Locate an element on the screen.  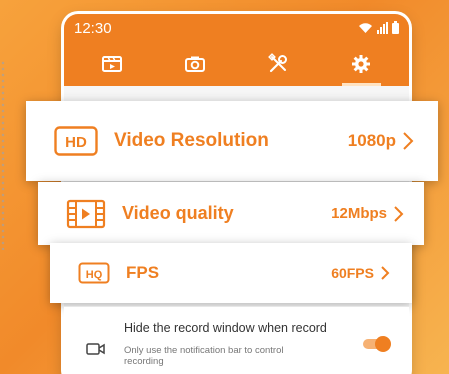
fps-value: 60FPS is located at coordinates (352, 273).